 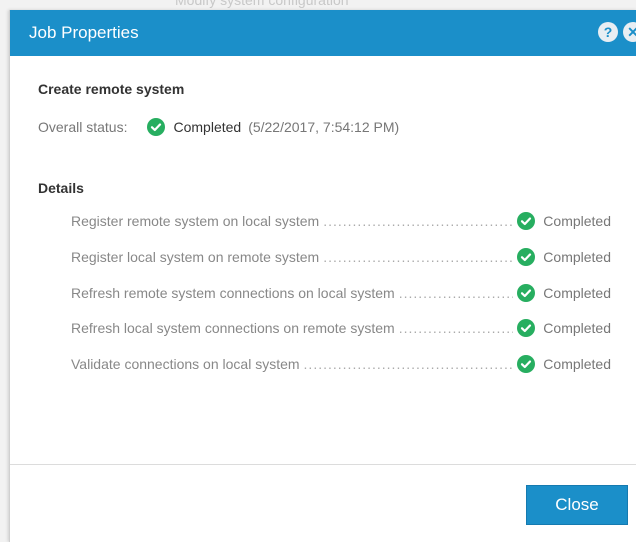 What do you see at coordinates (323, 464) in the screenshot?
I see `footer-divider` at bounding box center [323, 464].